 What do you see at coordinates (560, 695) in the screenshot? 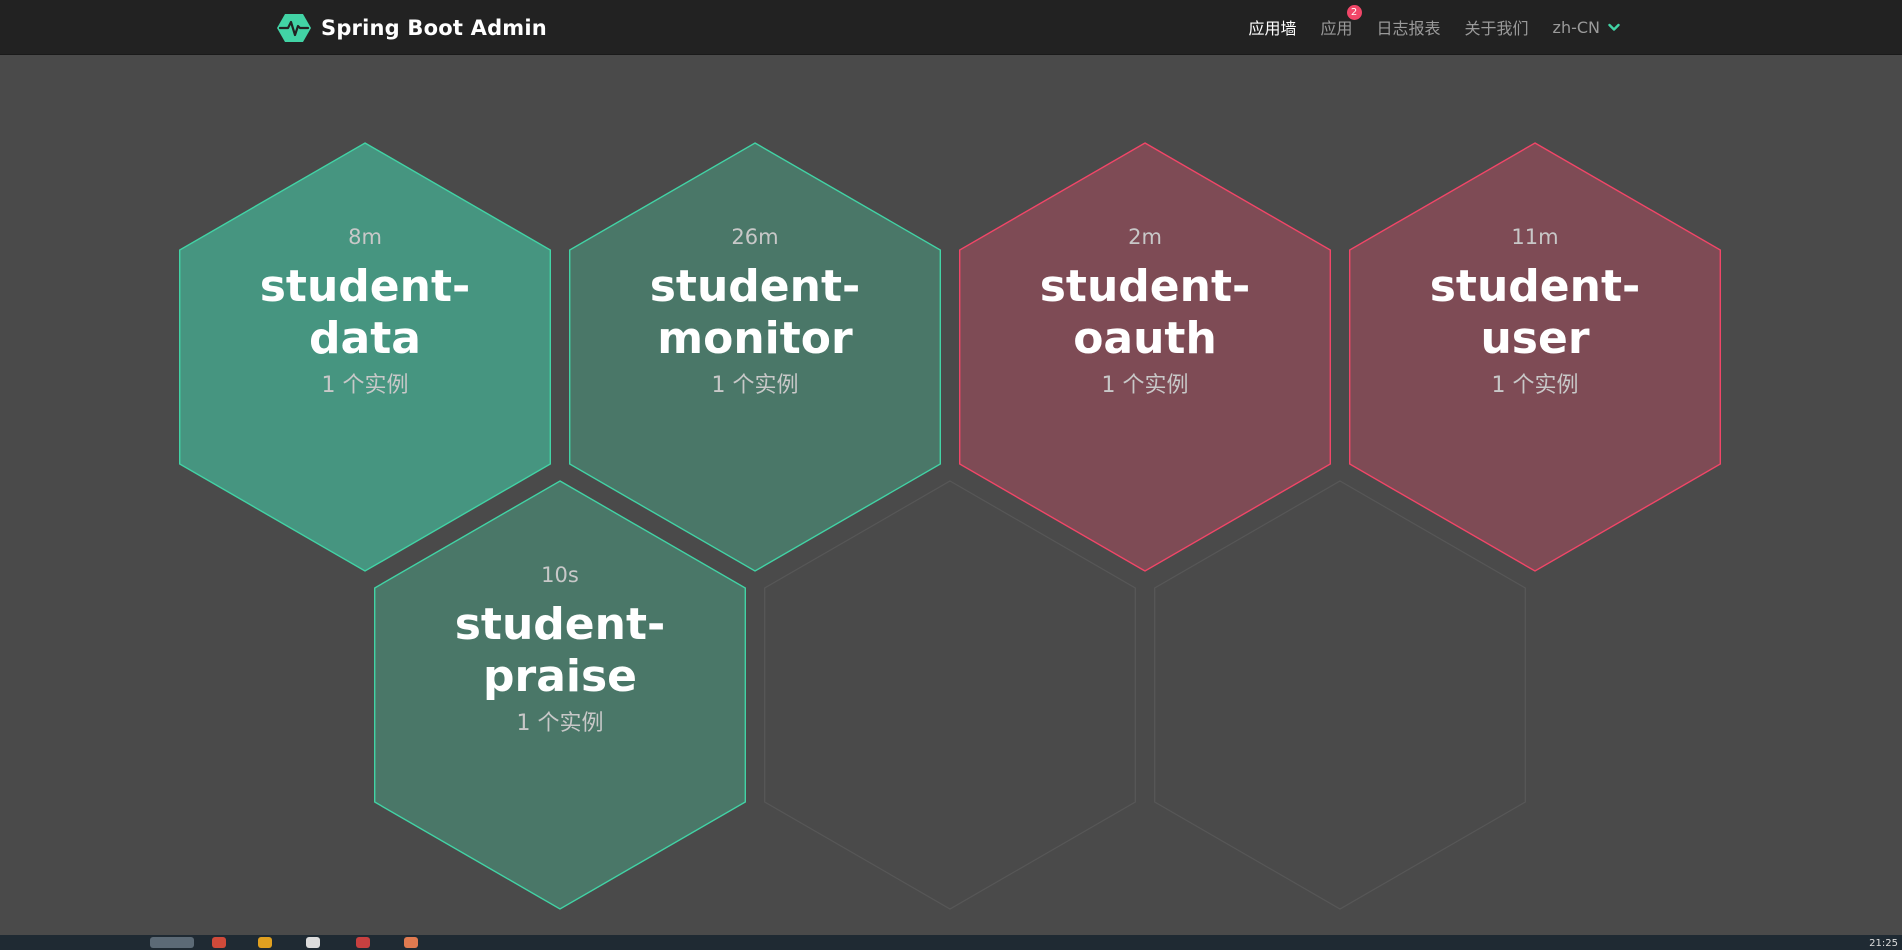
I see `app-hex-student-praise` at bounding box center [560, 695].